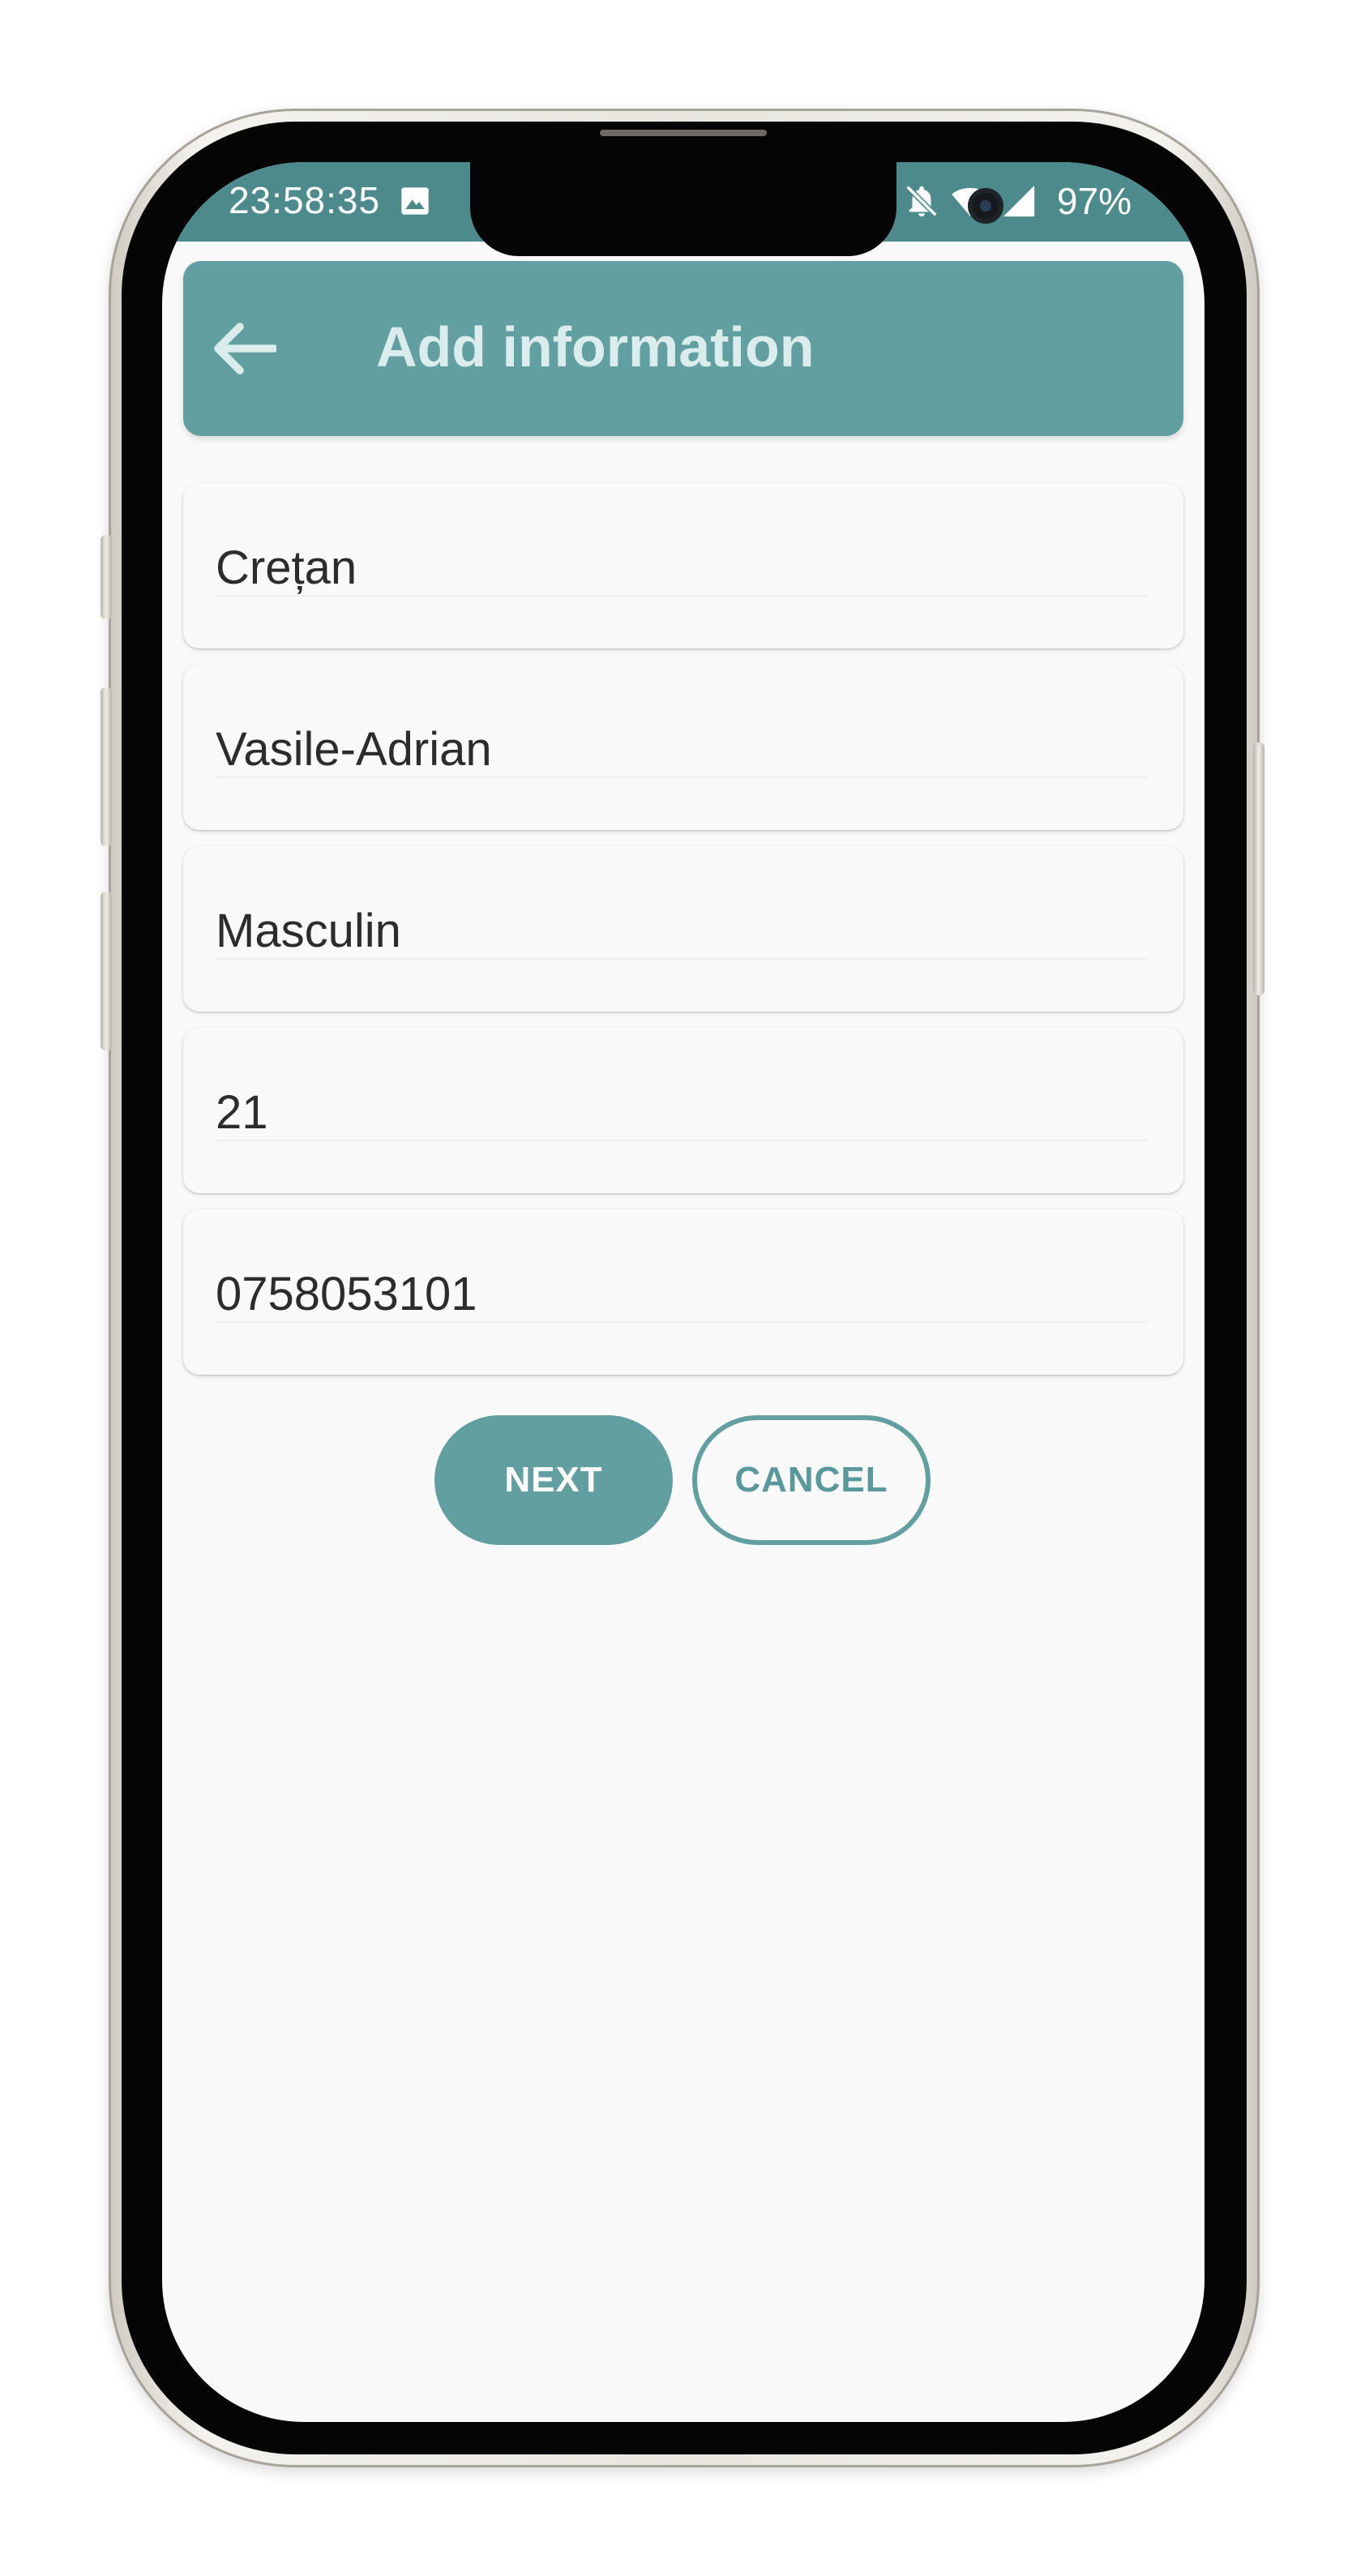 Image resolution: width=1365 pixels, height=2576 pixels. I want to click on age-card, so click(683, 1110).